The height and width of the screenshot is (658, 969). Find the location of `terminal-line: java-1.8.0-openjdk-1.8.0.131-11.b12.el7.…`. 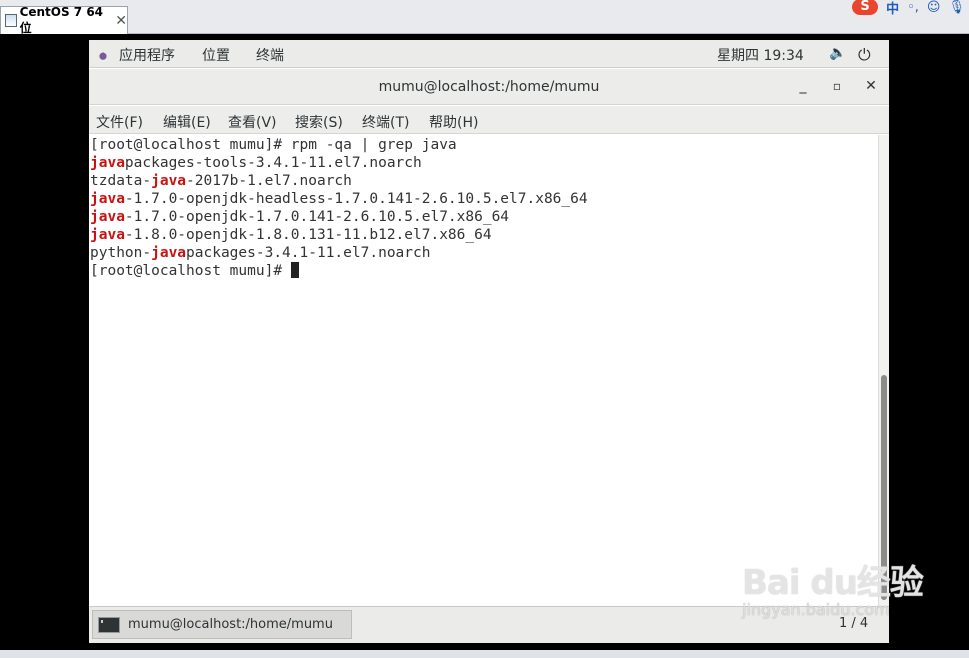

terminal-line: java-1.8.0-openjdk-1.8.0.131-11.b12.el7.… is located at coordinates (291, 235).